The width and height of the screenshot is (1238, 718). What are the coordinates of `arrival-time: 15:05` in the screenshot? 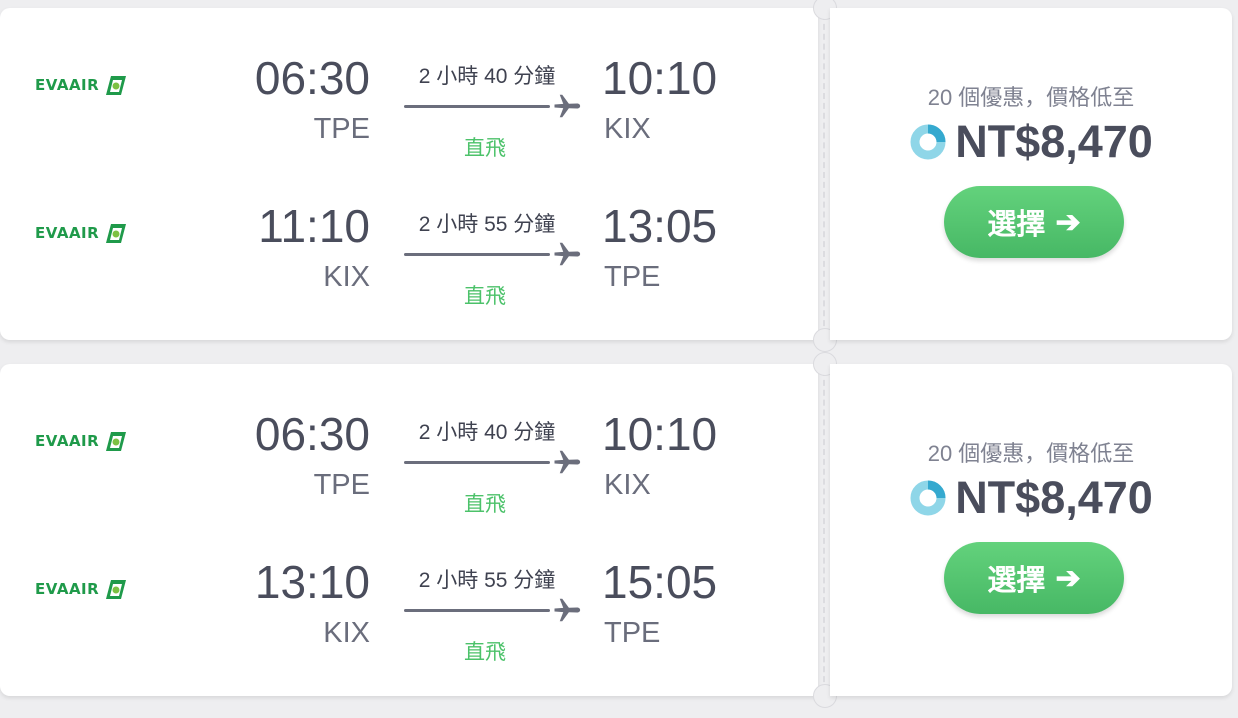 It's located at (660, 582).